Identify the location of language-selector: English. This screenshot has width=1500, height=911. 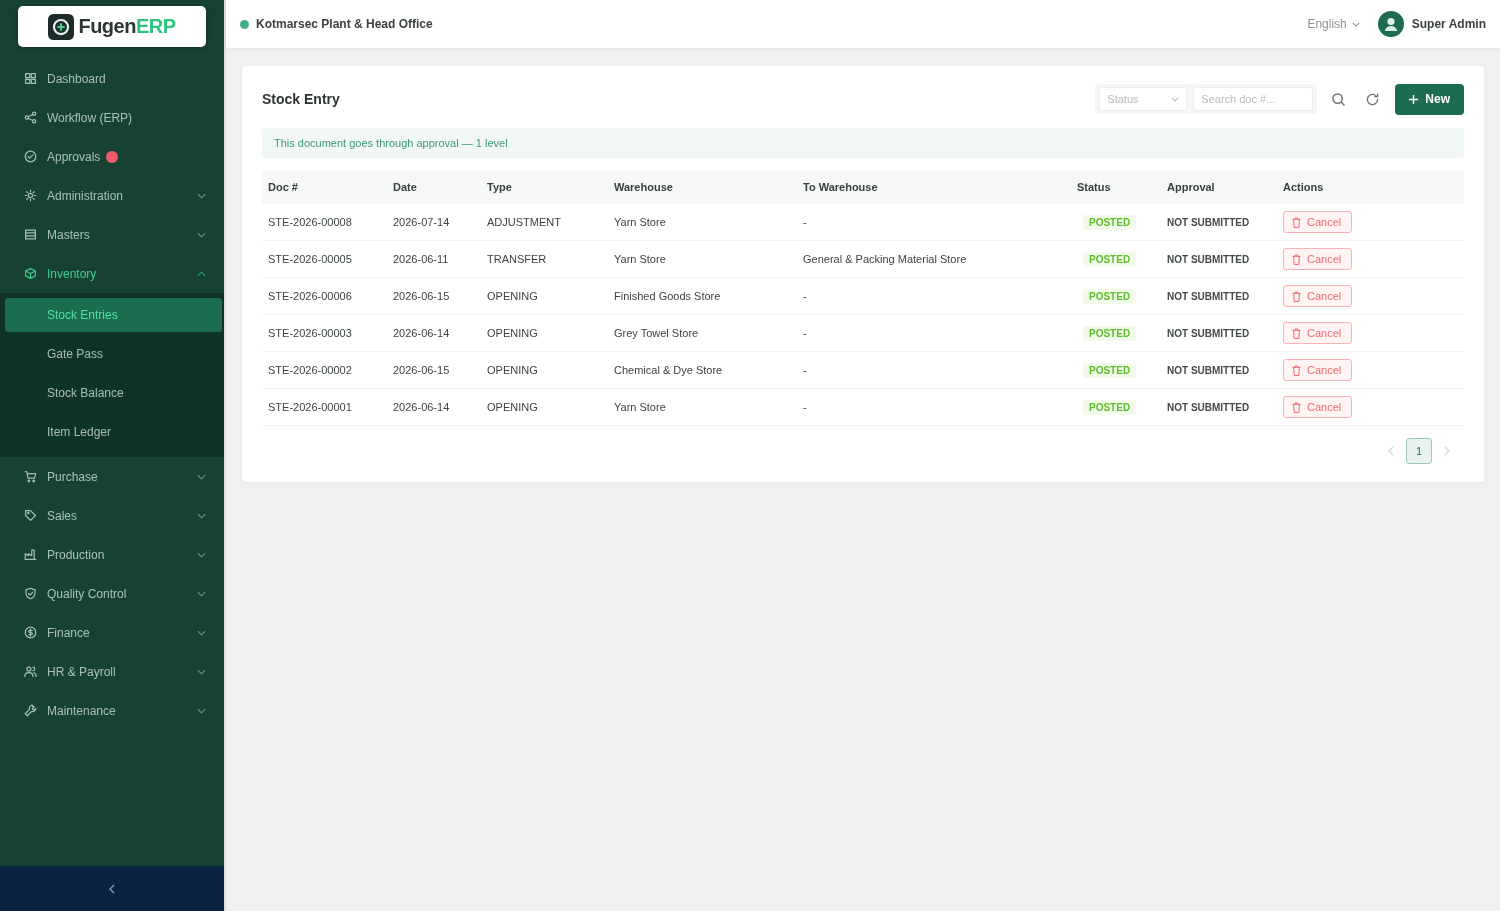
(1333, 24).